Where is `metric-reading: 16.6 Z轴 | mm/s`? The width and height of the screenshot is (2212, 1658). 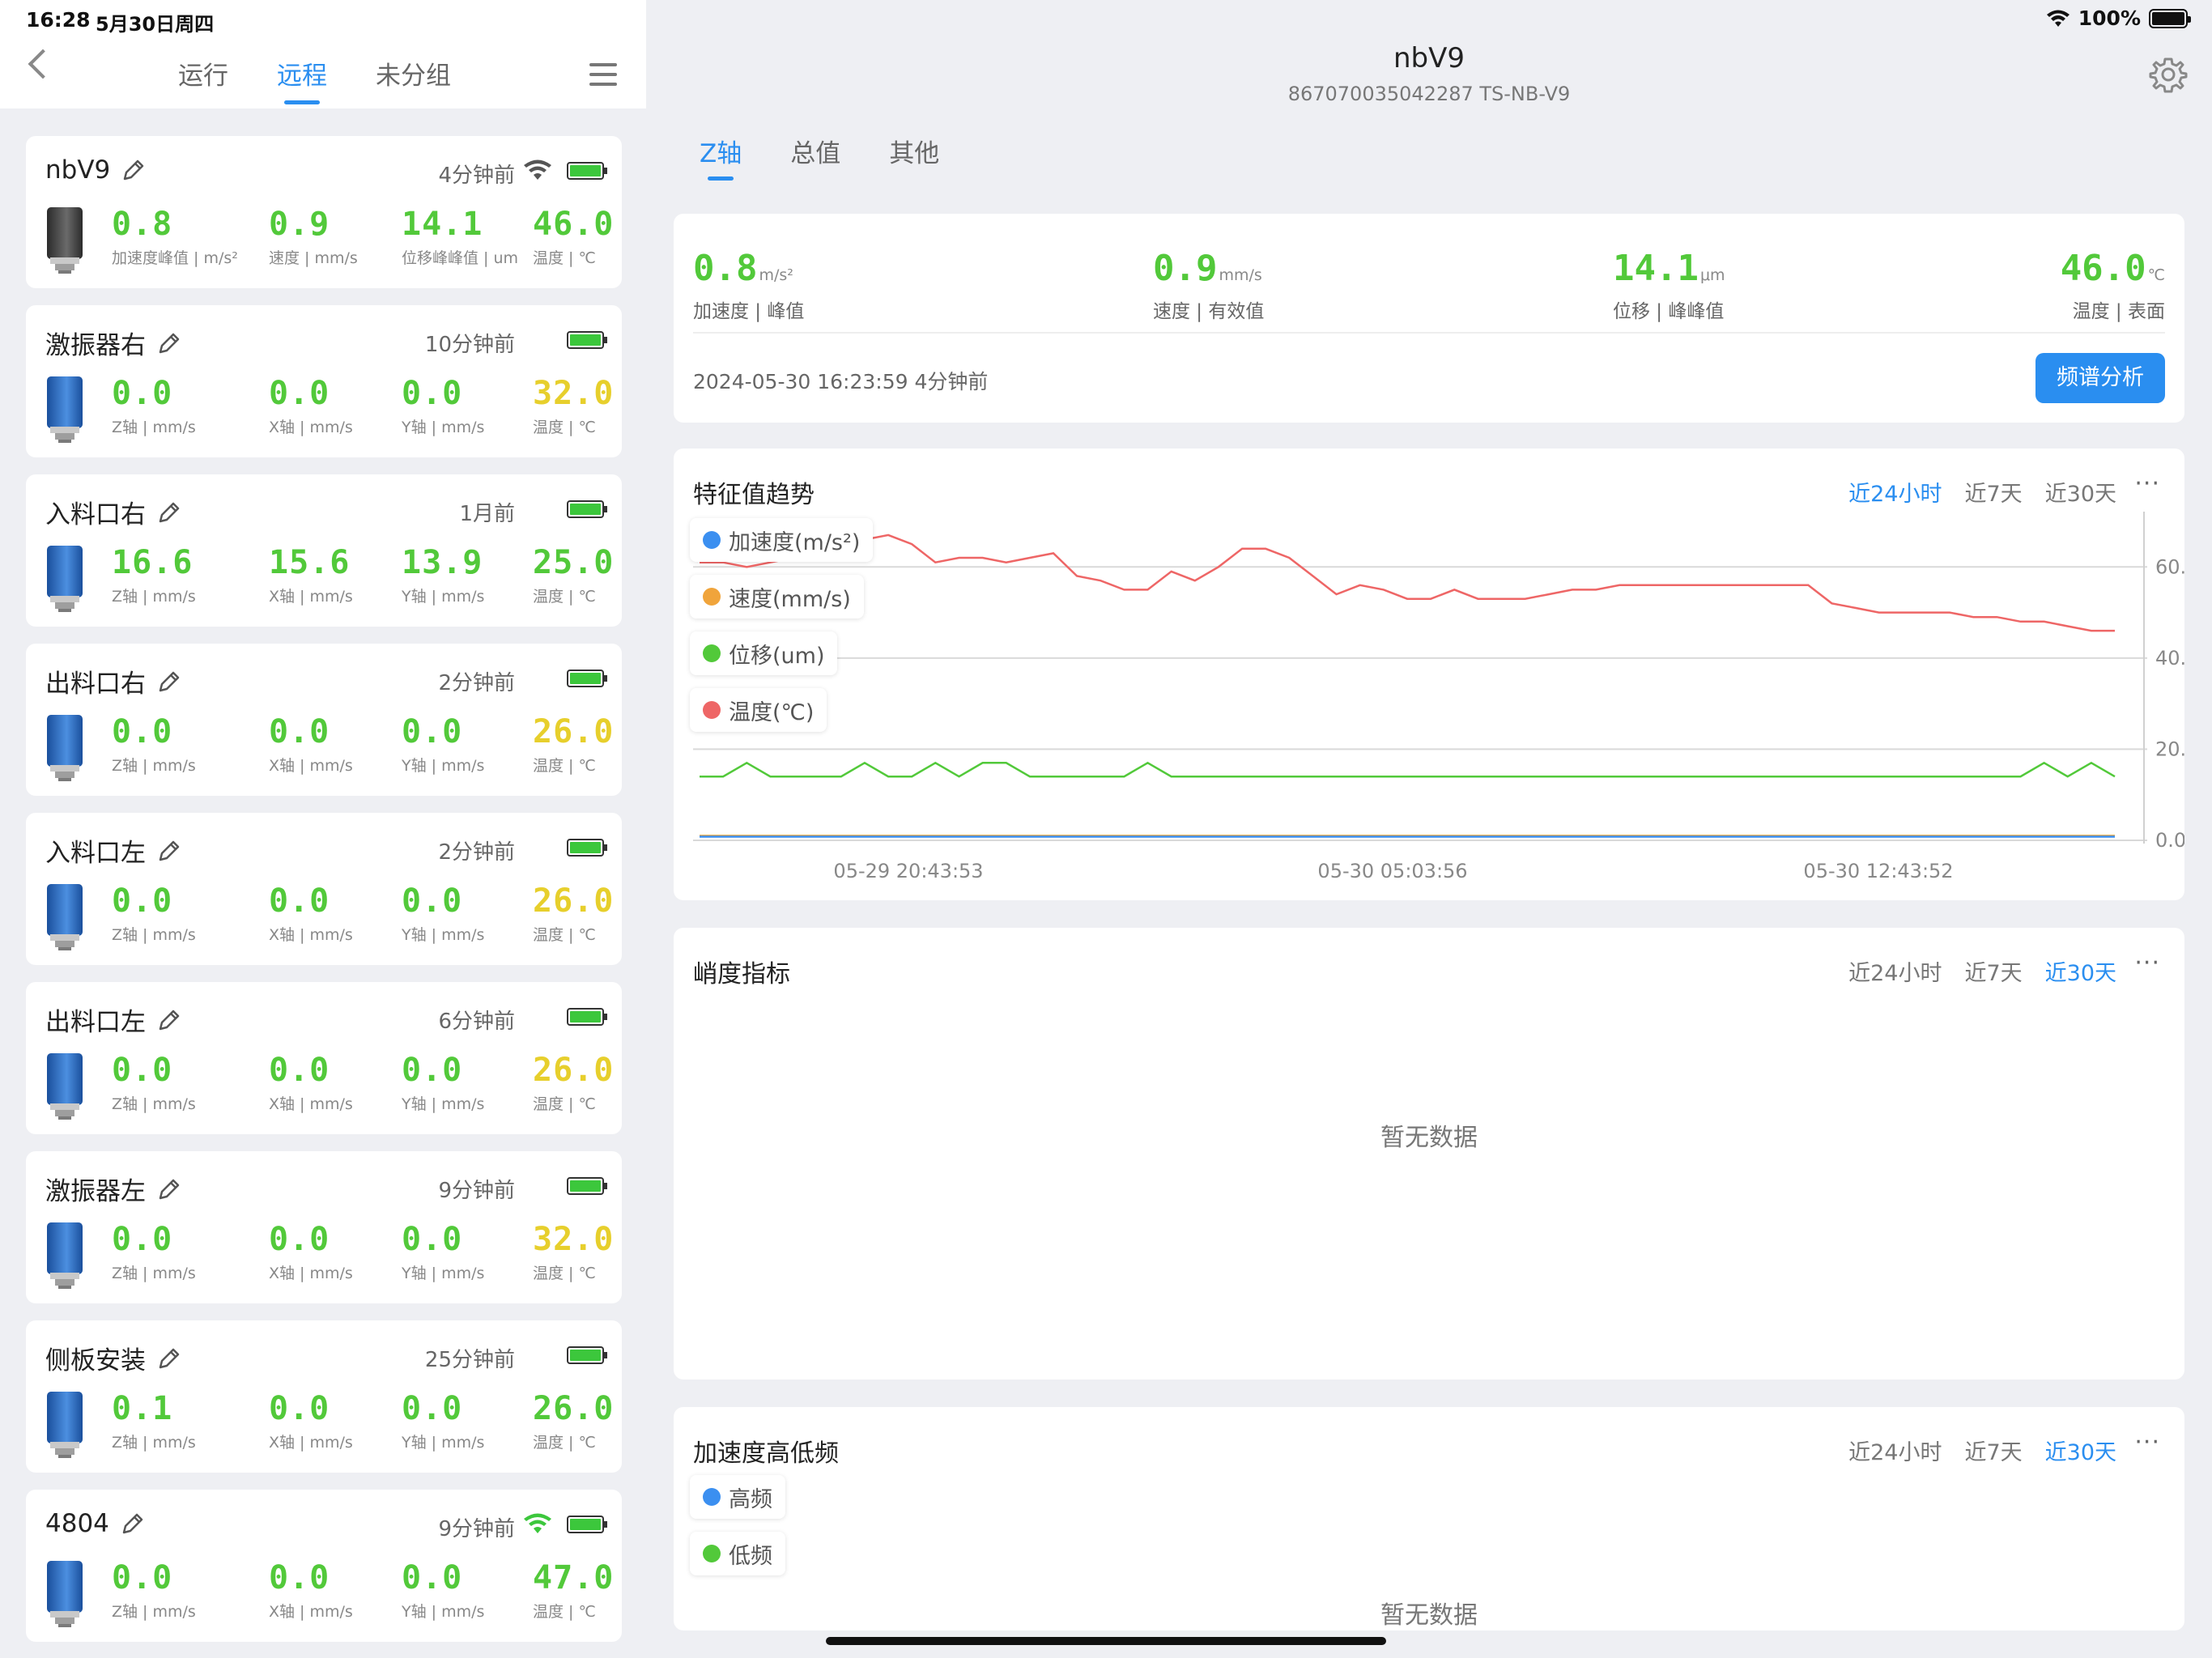
metric-reading: 16.6 Z轴 | mm/s is located at coordinates (154, 575).